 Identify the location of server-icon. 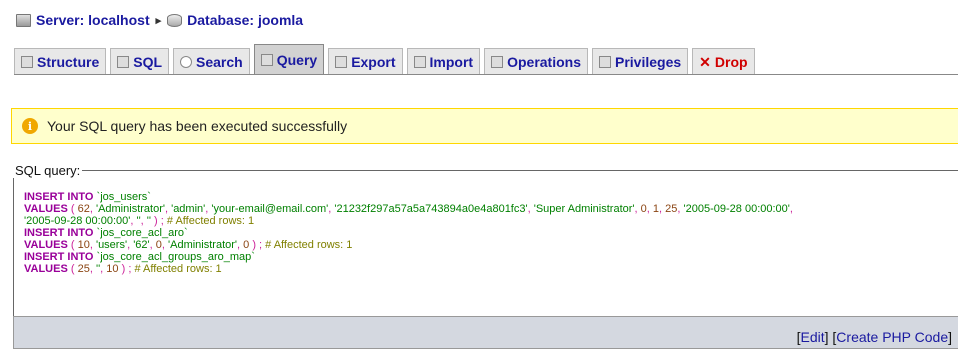
(23, 20).